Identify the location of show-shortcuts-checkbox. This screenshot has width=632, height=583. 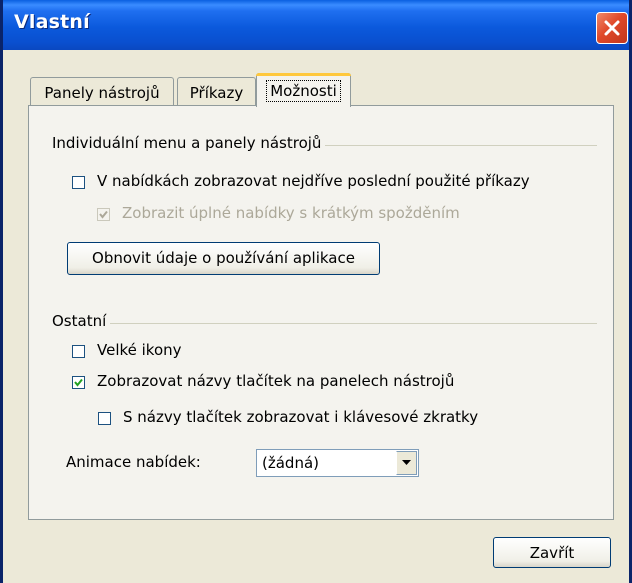
(104, 418).